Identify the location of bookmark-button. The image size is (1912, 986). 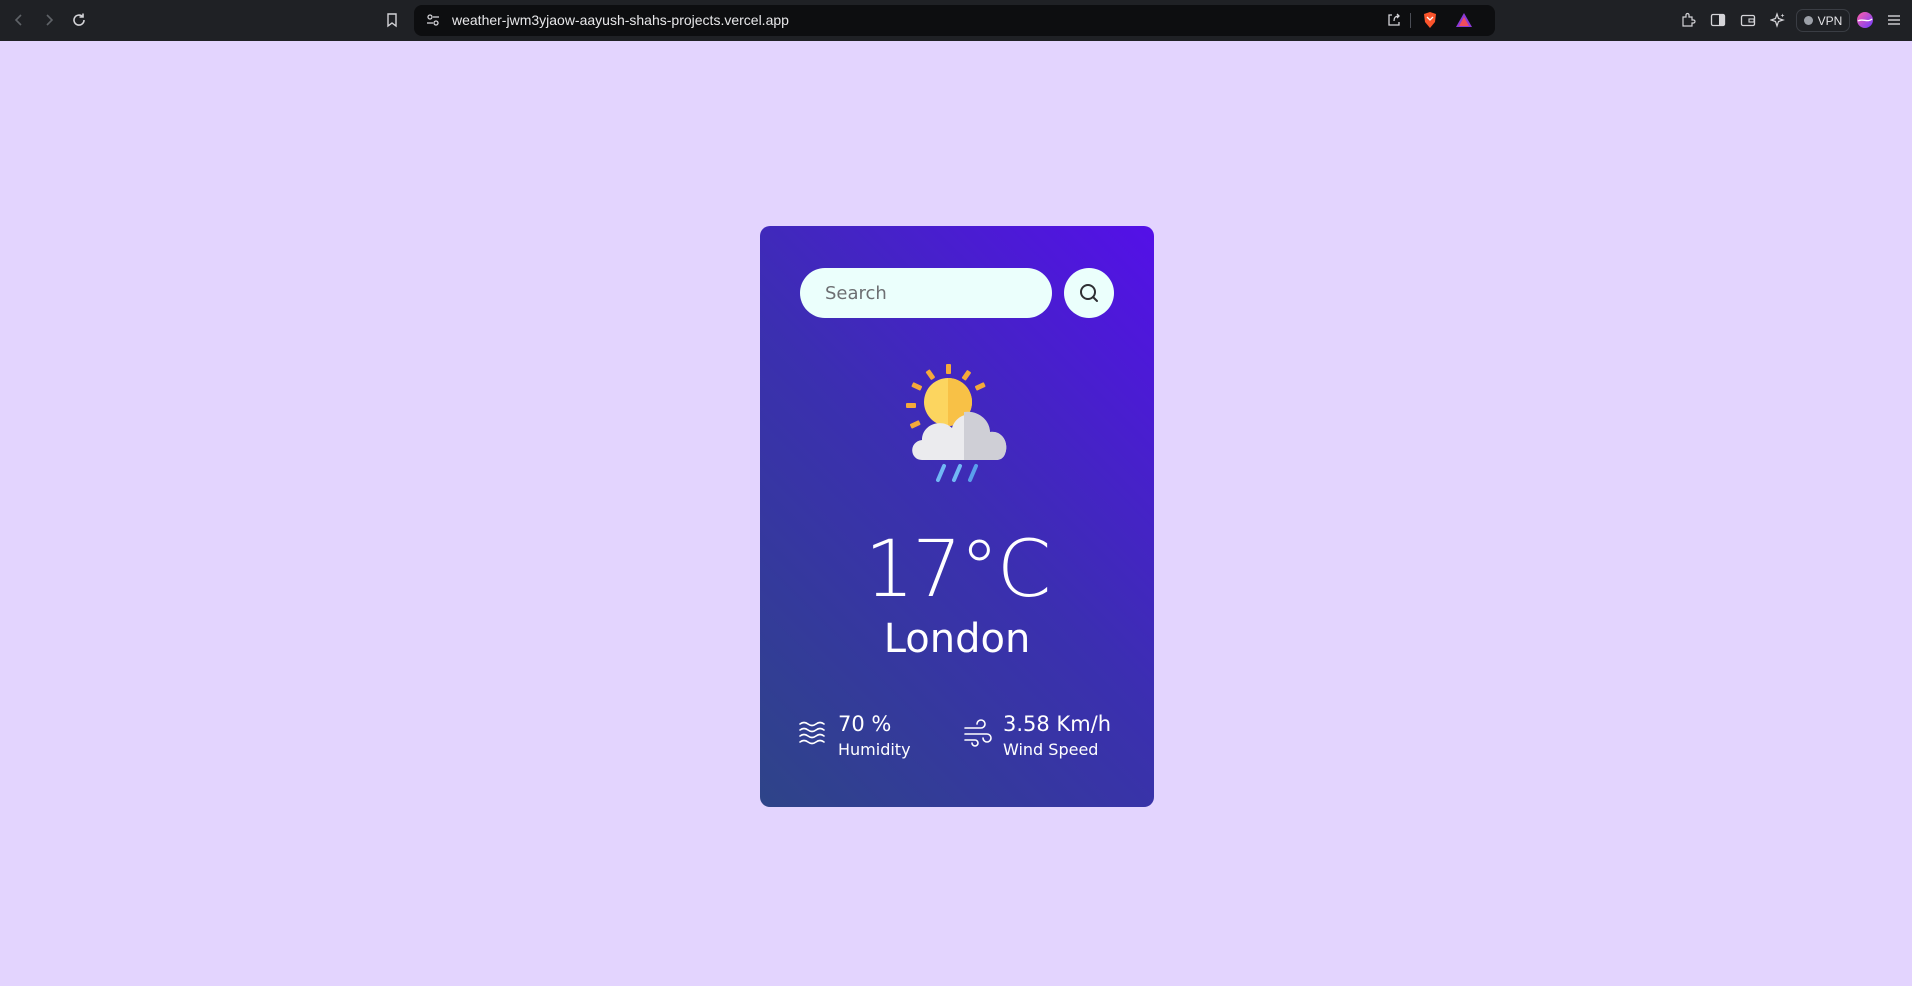
(392, 20).